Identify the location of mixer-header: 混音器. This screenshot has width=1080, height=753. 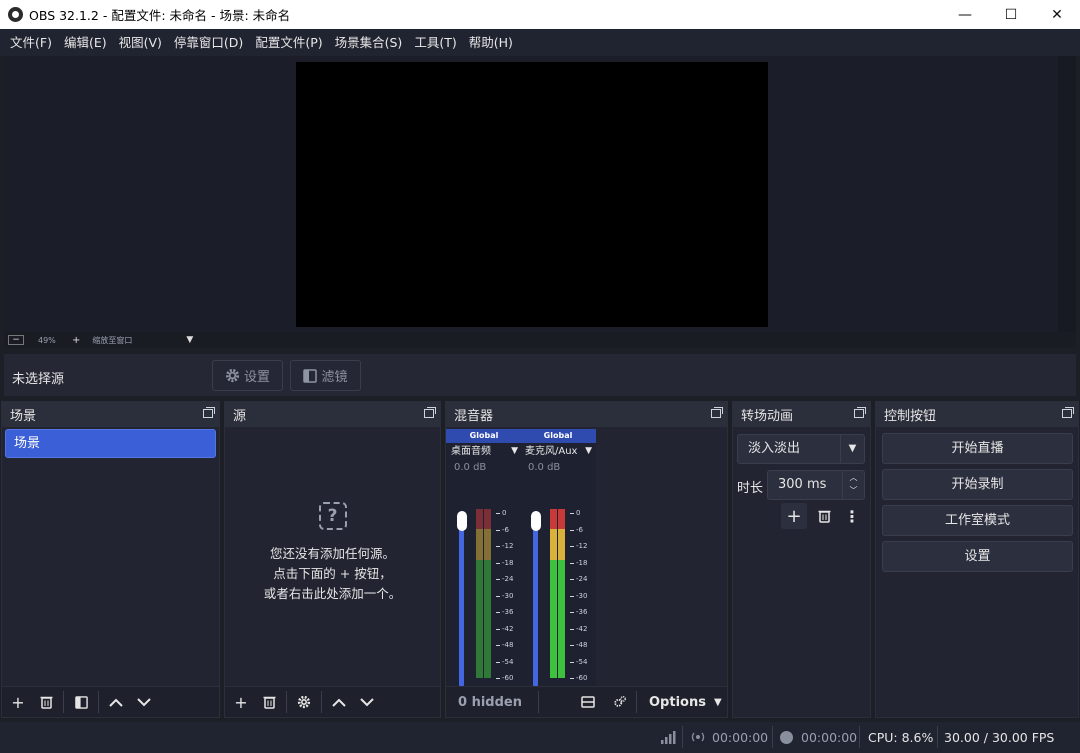
(586, 414).